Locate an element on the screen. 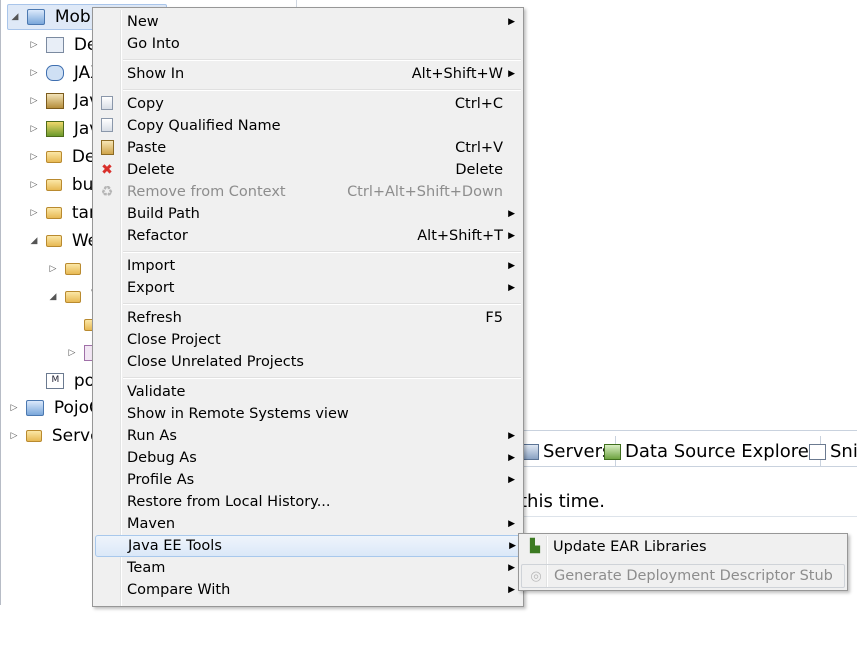 The height and width of the screenshot is (670, 857). menu-item-maven: Maven ▶ is located at coordinates (308, 524).